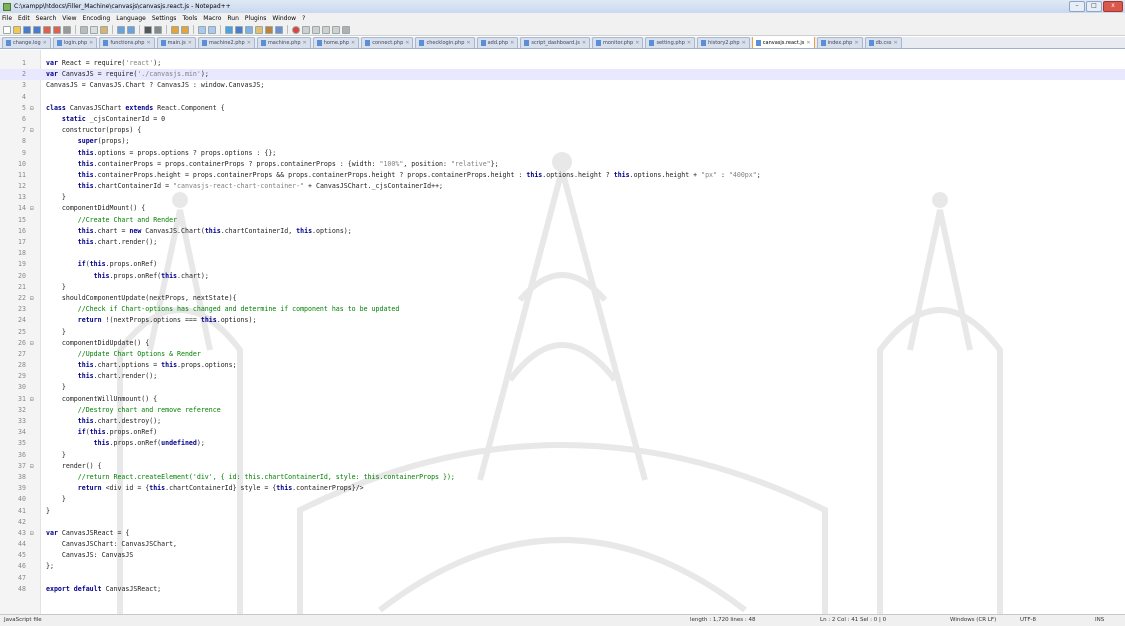  What do you see at coordinates (67, 29) in the screenshot?
I see `print-icon` at bounding box center [67, 29].